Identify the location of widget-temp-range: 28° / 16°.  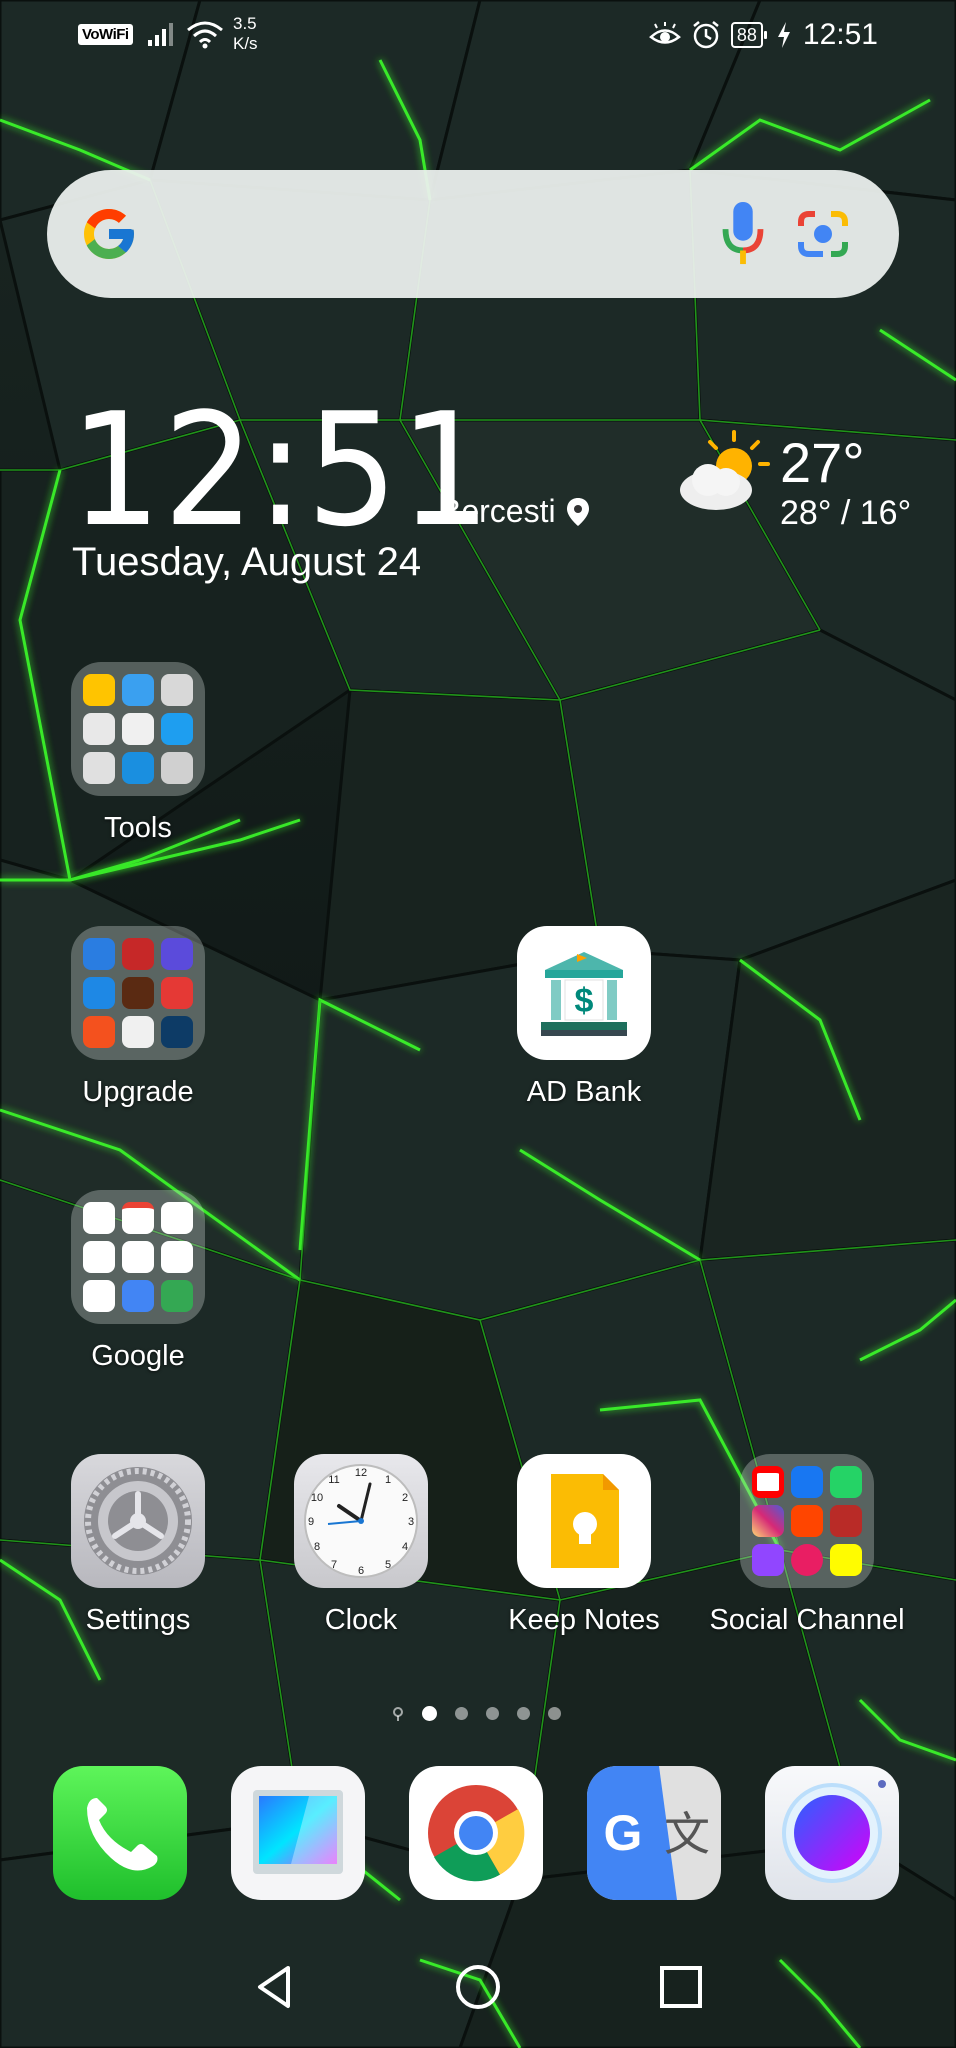
(846, 513).